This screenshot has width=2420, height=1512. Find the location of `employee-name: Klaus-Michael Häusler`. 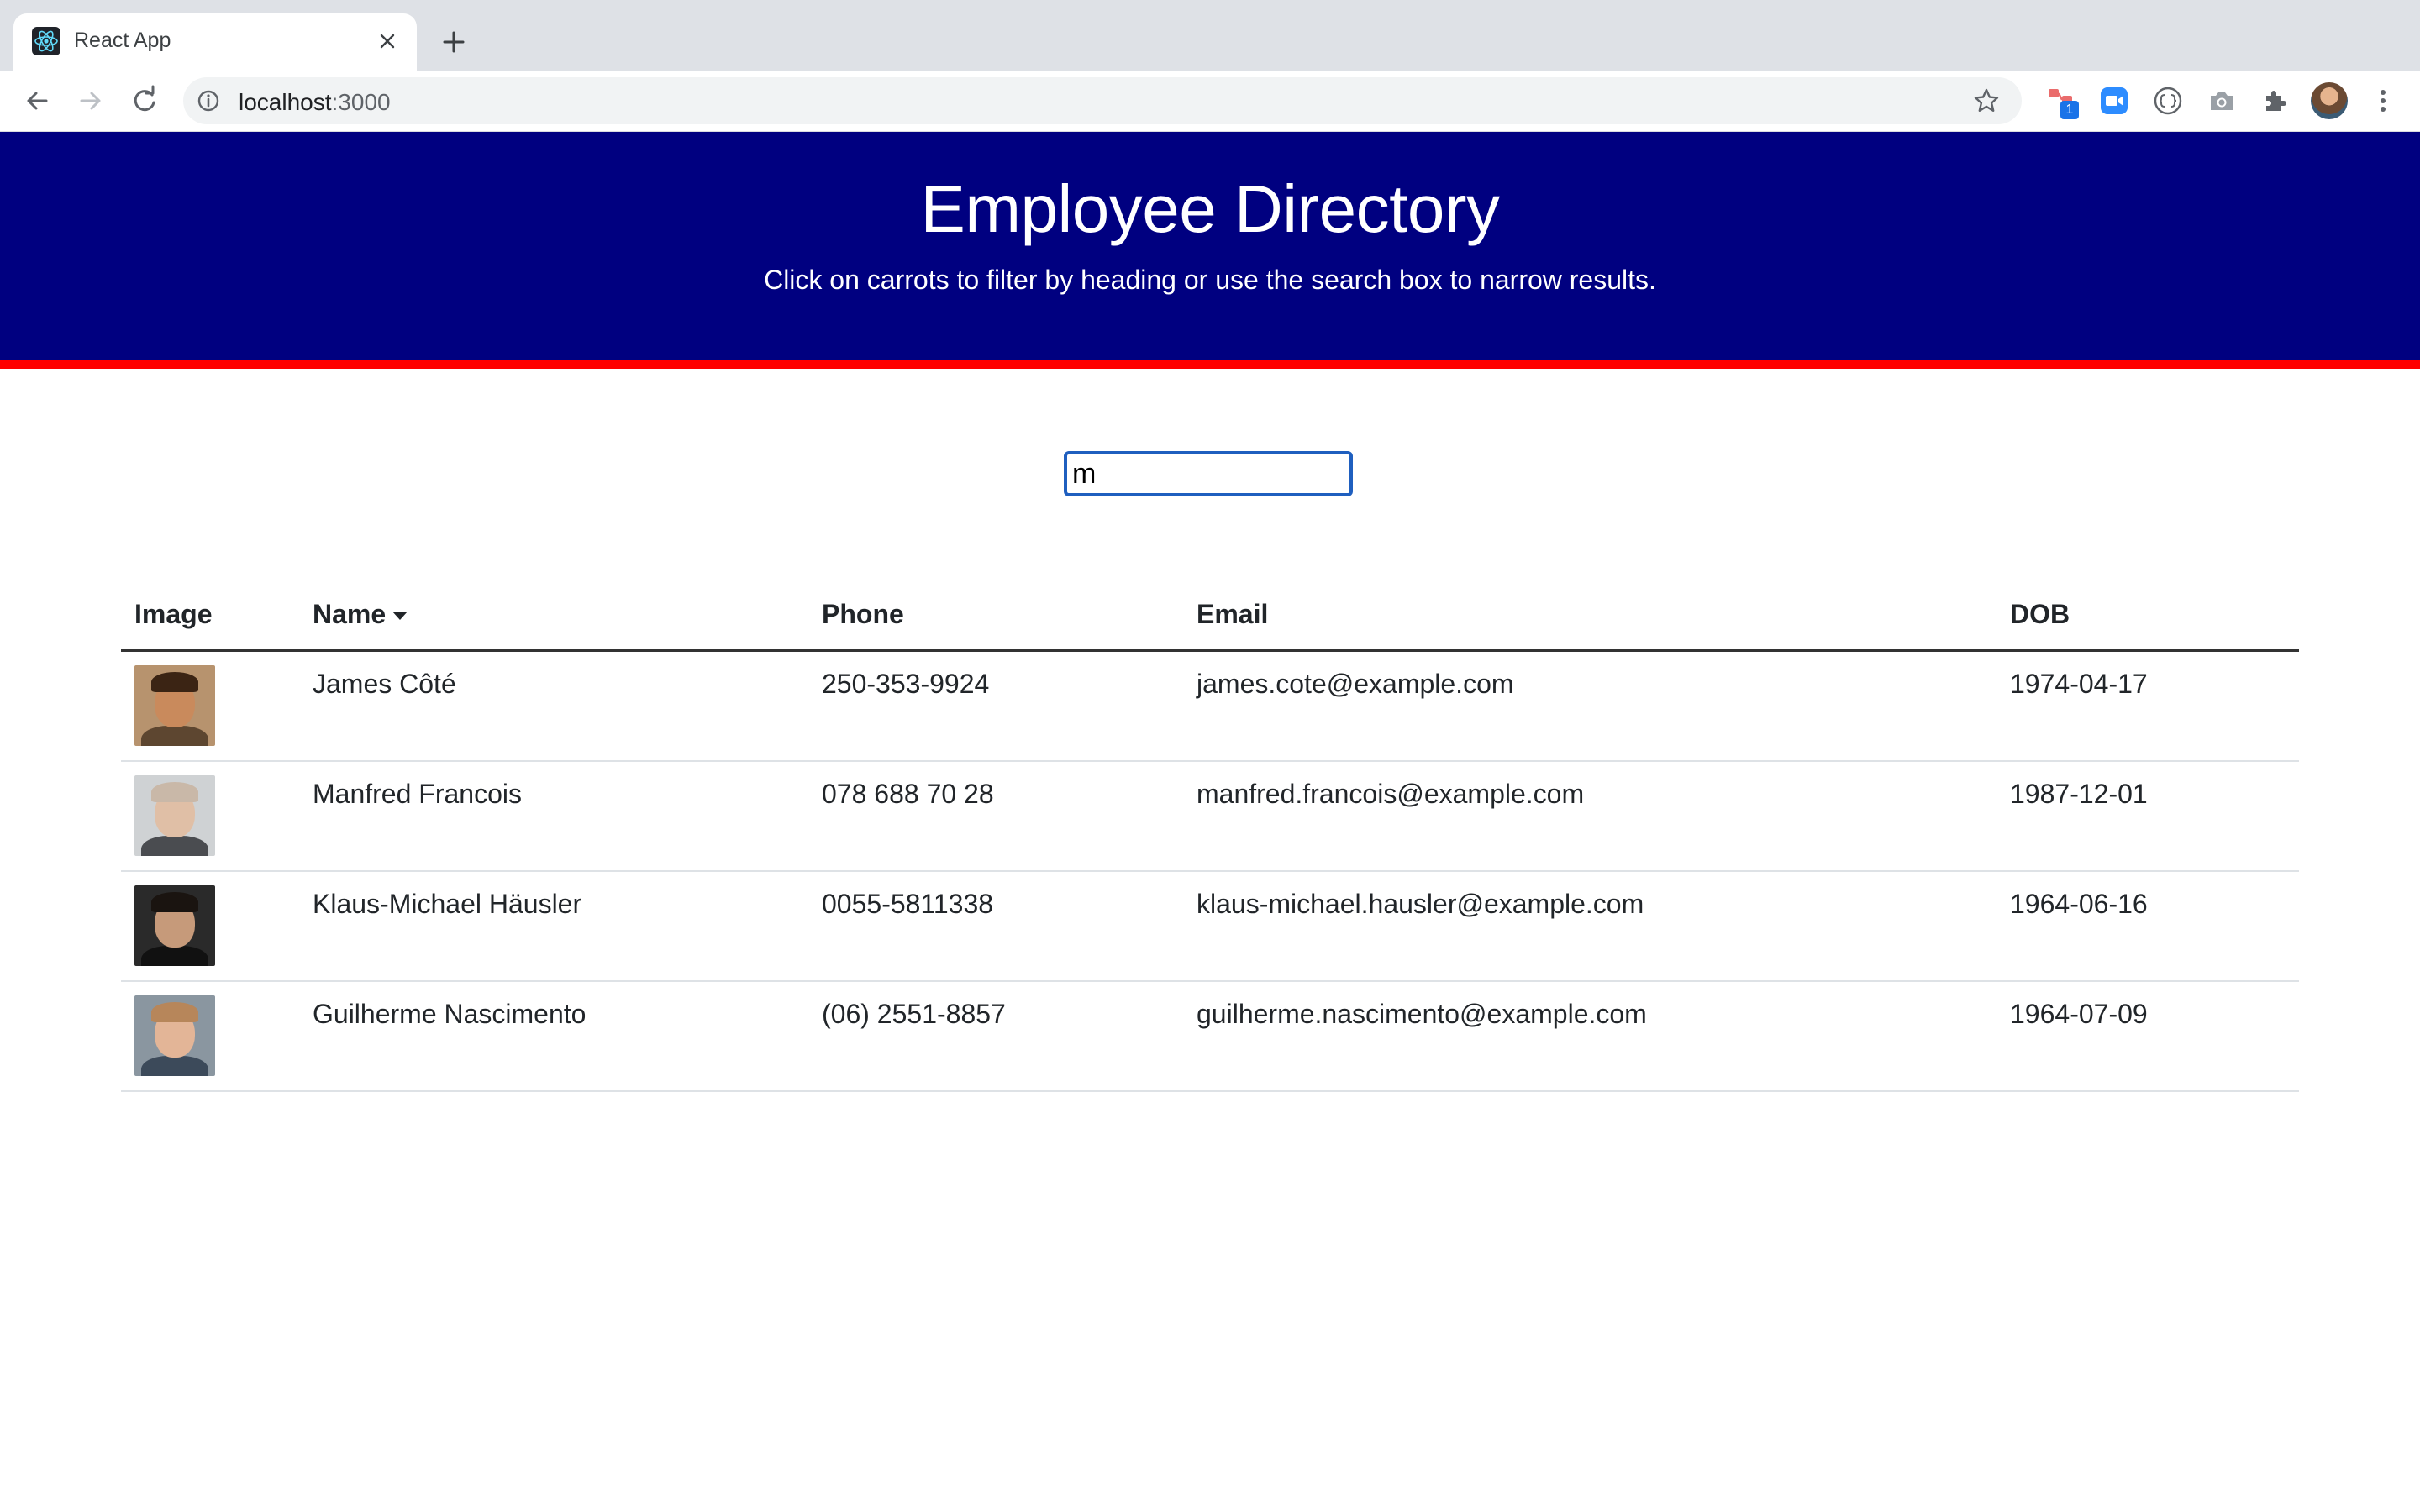

employee-name: Klaus-Michael Häusler is located at coordinates (448, 904).